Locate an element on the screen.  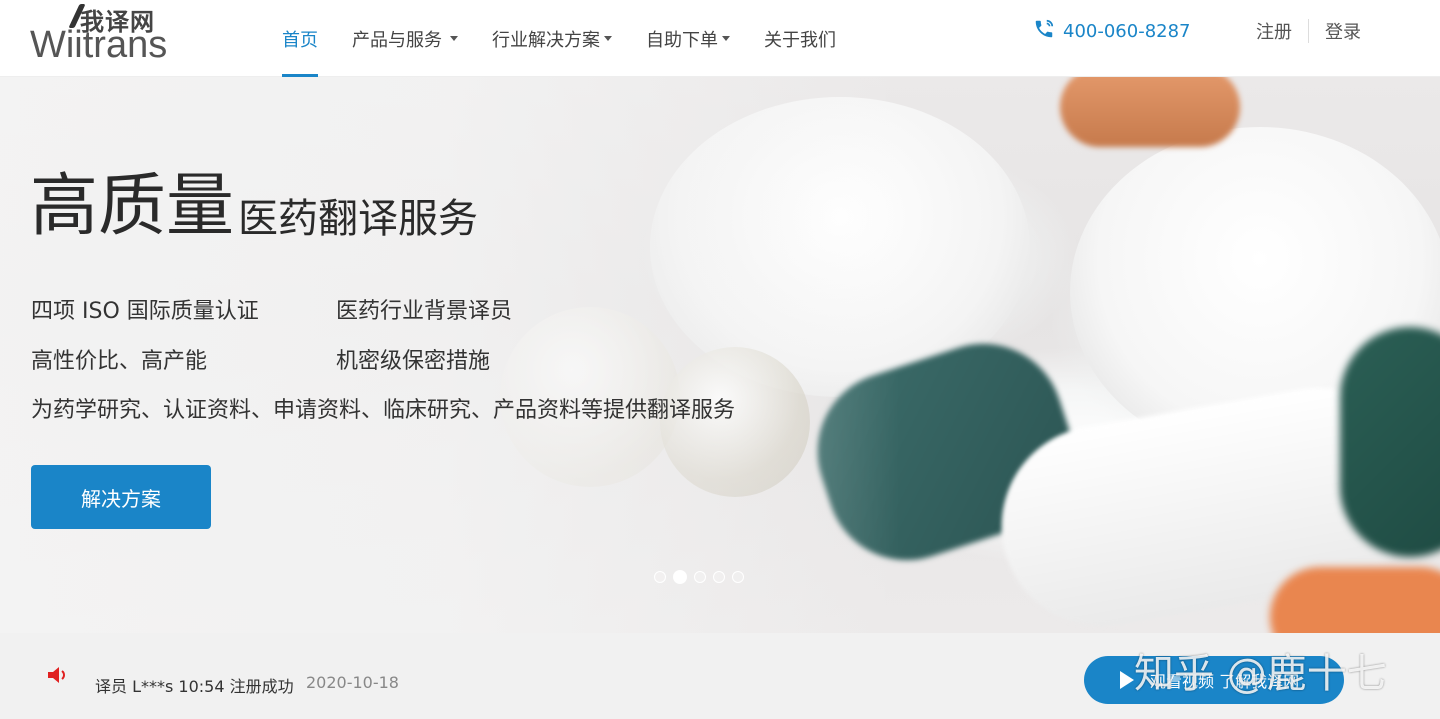
logo: 我译网 Wiitrans is located at coordinates (115, 34).